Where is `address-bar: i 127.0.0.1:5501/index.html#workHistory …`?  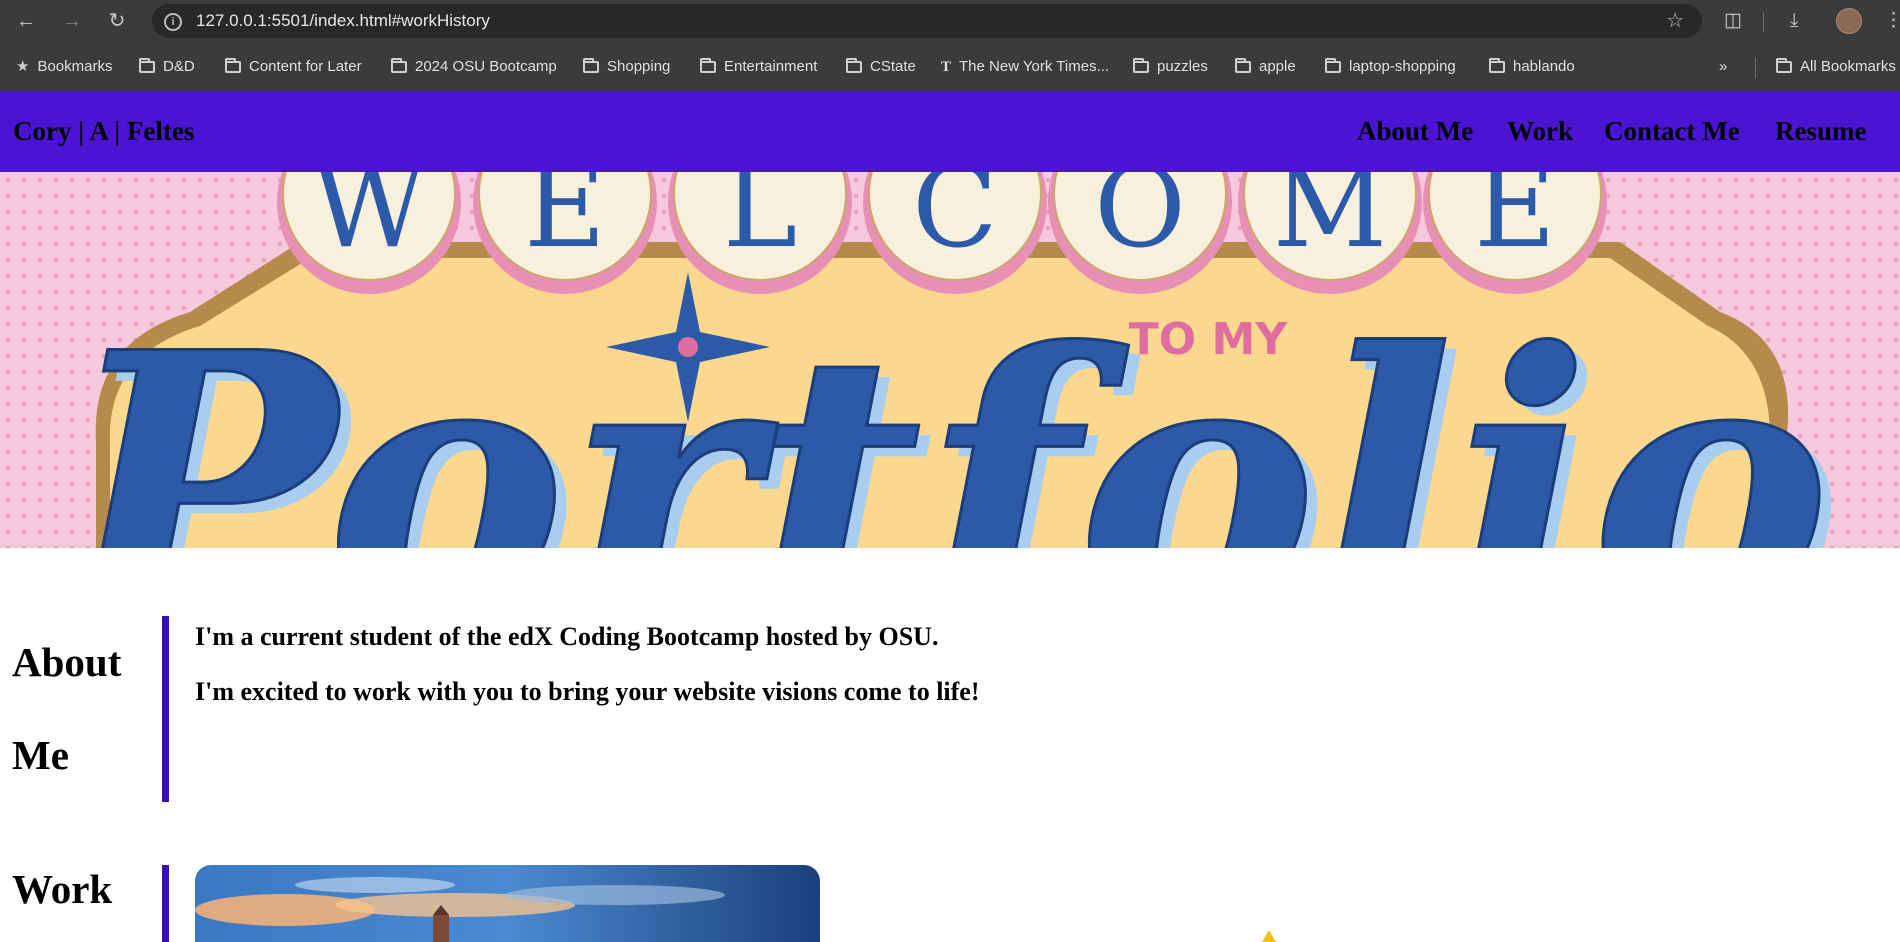 address-bar: i 127.0.0.1:5501/index.html#workHistory … is located at coordinates (927, 21).